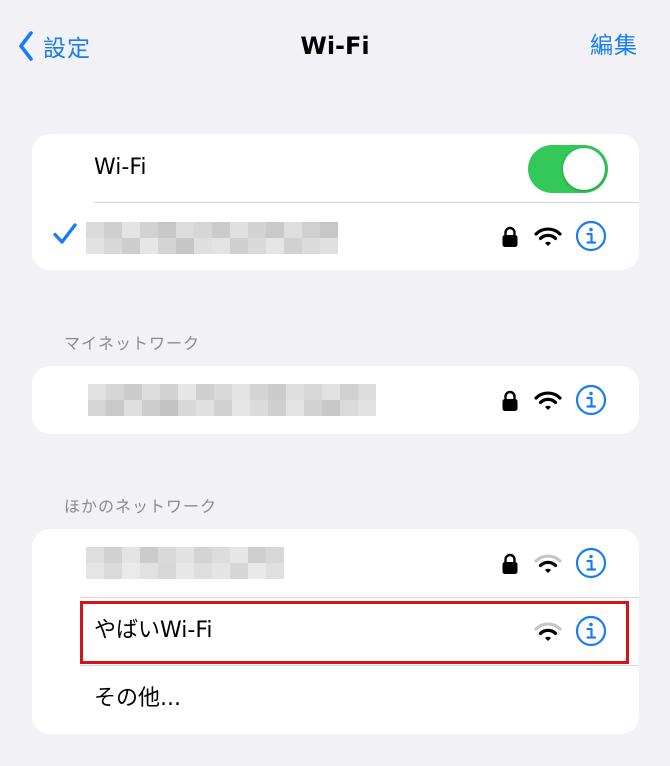 The image size is (670, 766). I want to click on edit-button: 編集, so click(614, 46).